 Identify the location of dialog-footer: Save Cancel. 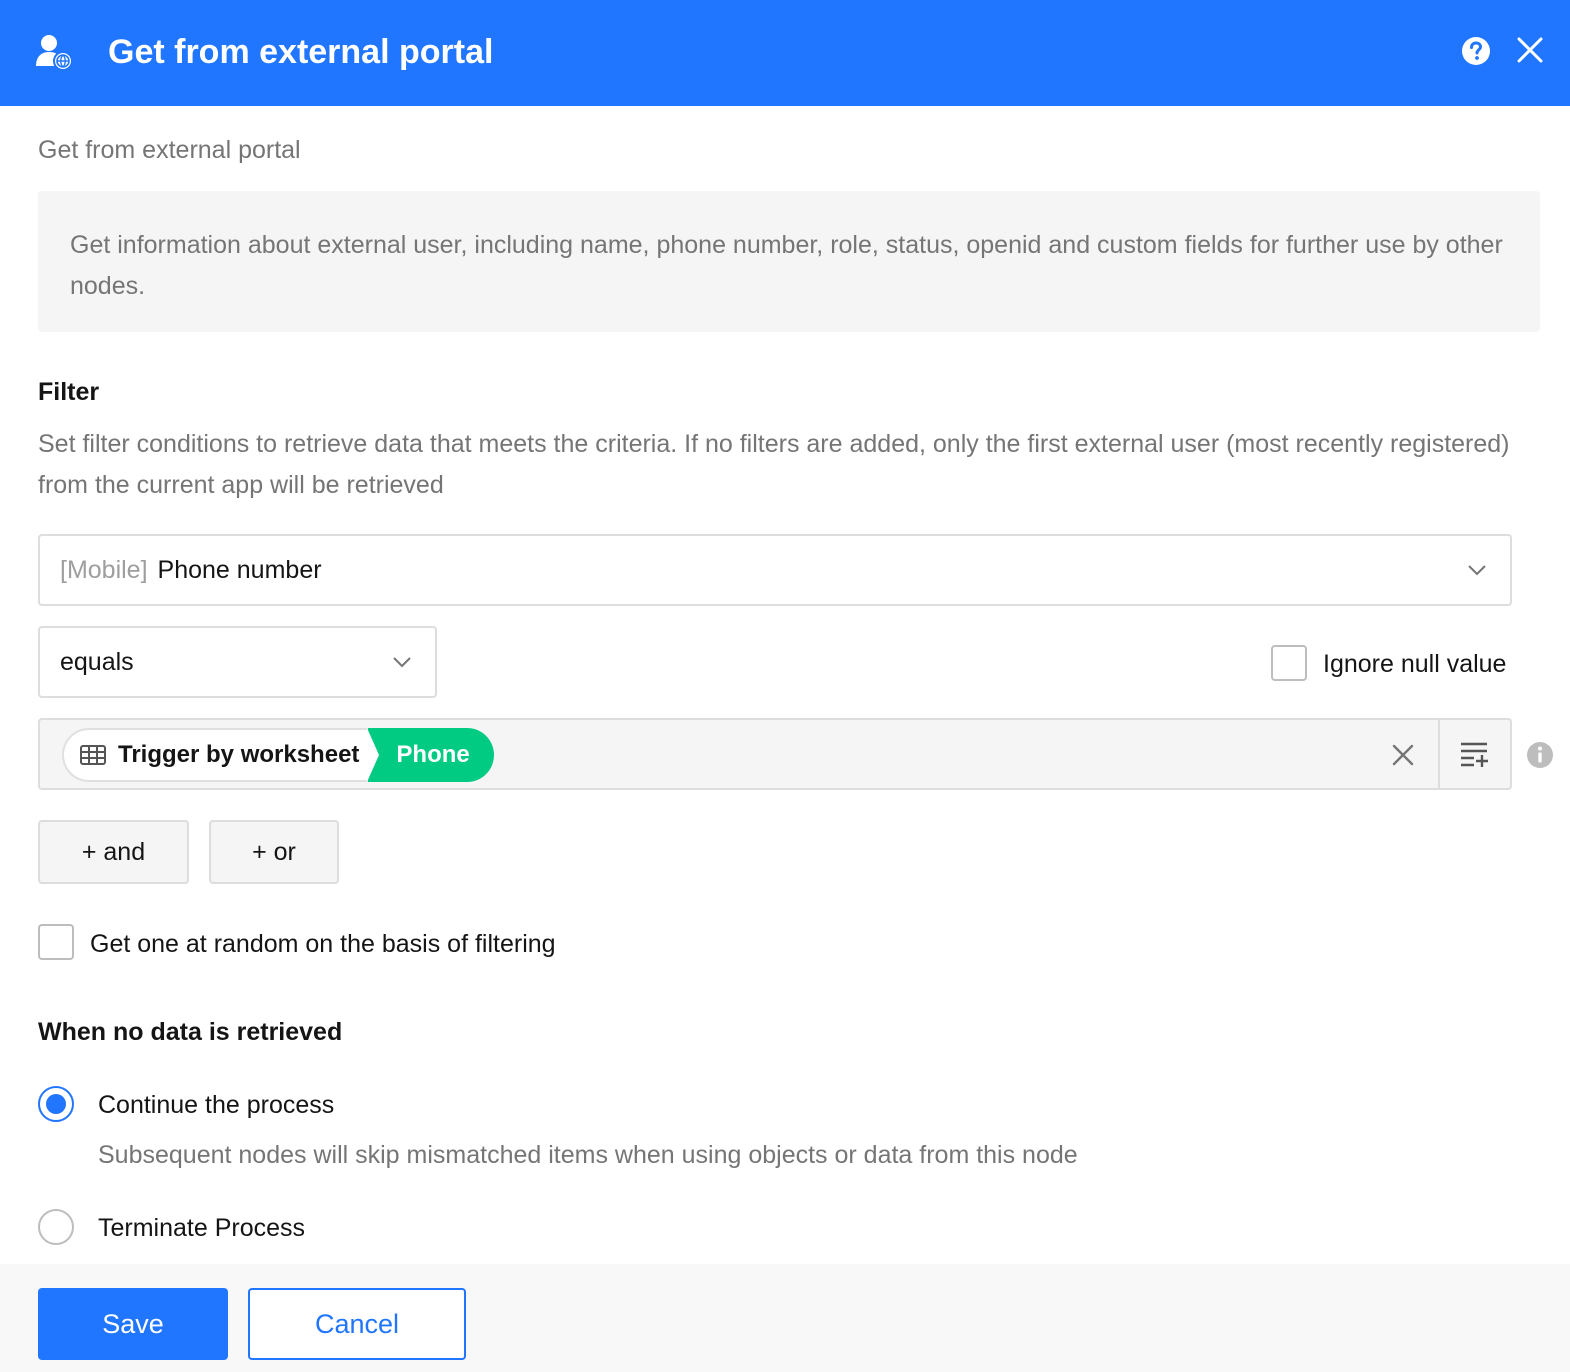
(785, 1318).